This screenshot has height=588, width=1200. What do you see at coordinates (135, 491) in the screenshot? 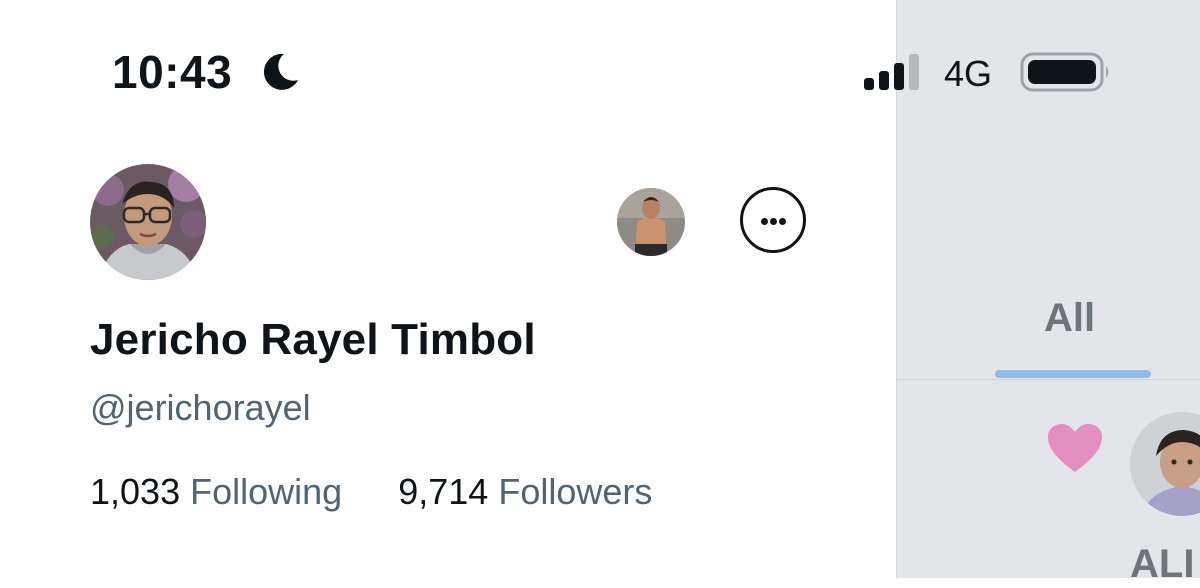
I see `following-count: 1,033` at bounding box center [135, 491].